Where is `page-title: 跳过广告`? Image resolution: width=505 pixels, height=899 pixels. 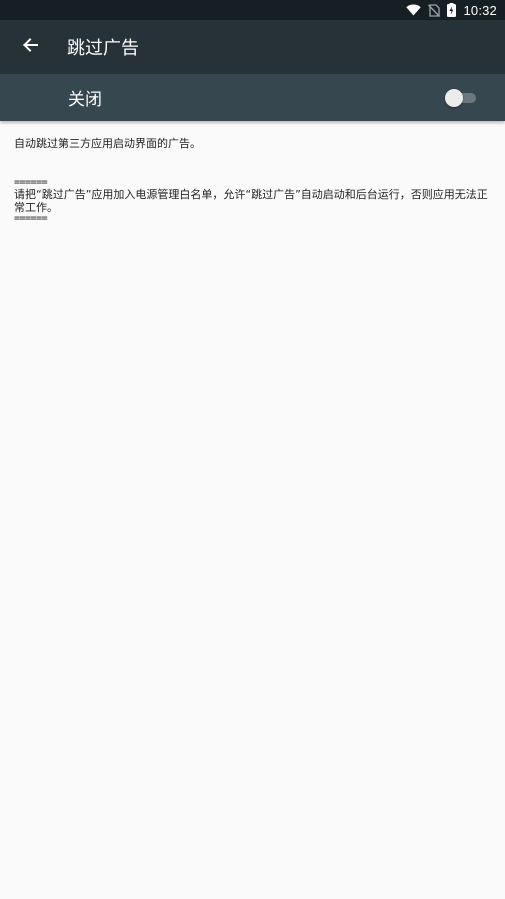
page-title: 跳过广告 is located at coordinates (103, 48).